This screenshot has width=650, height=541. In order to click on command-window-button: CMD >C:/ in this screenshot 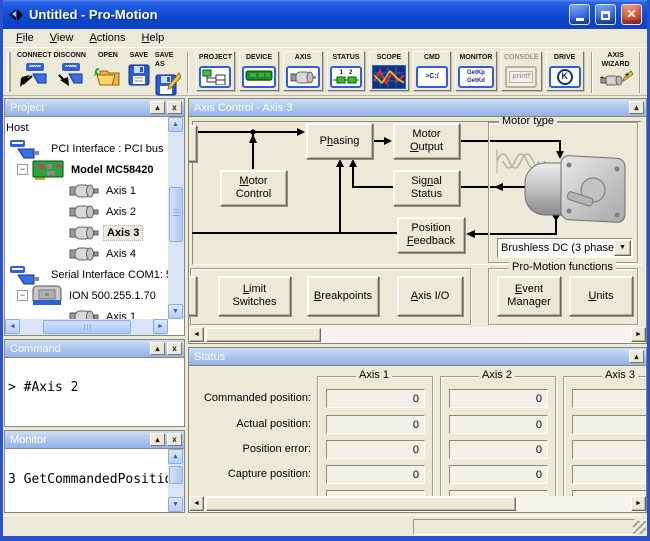, I will do `click(431, 71)`.